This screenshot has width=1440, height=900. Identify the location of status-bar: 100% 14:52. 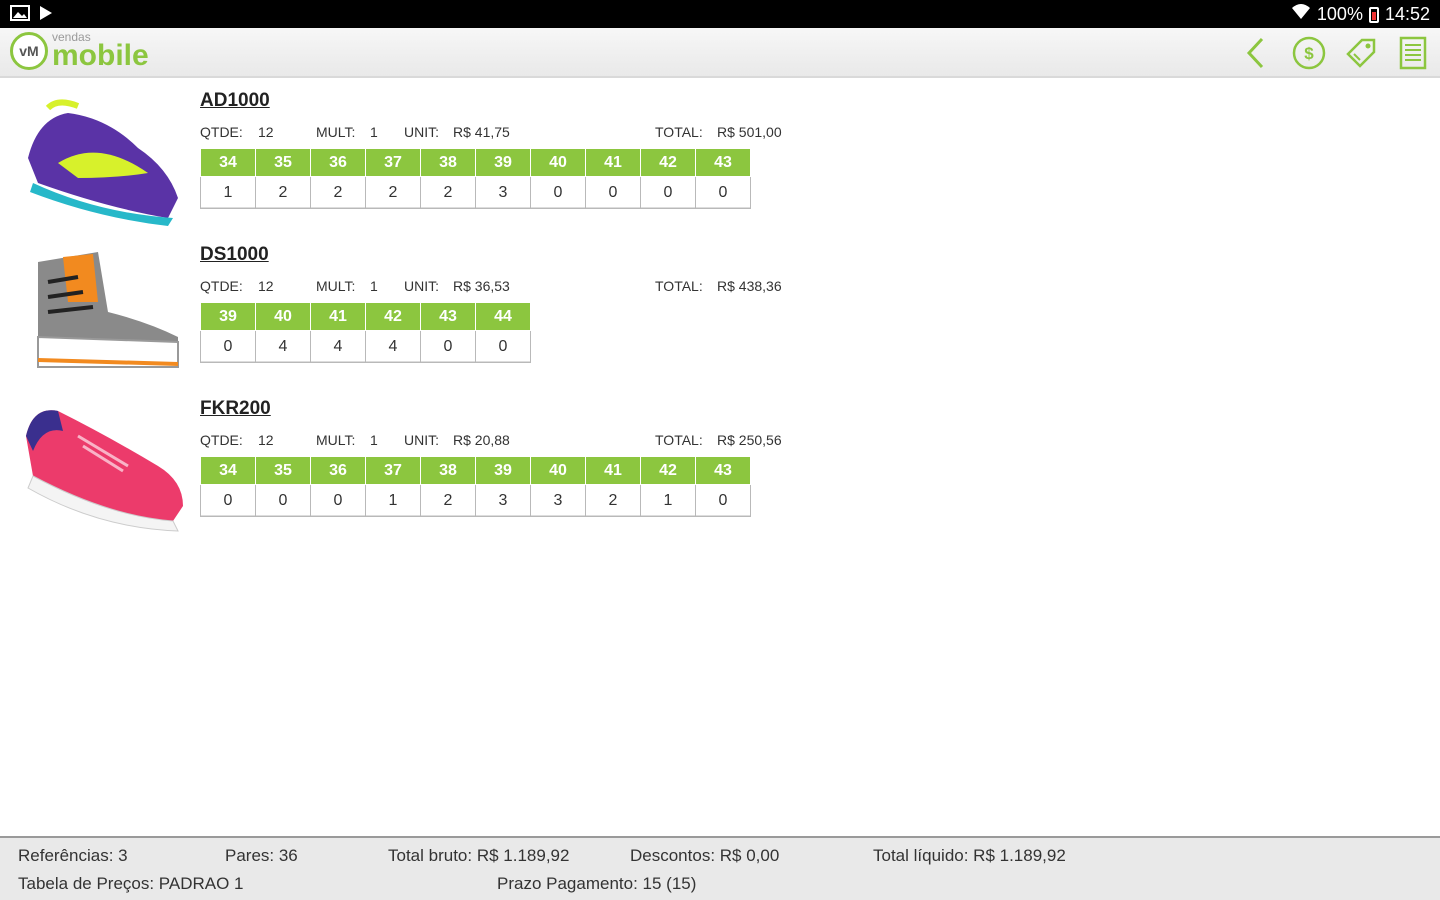
(720, 14).